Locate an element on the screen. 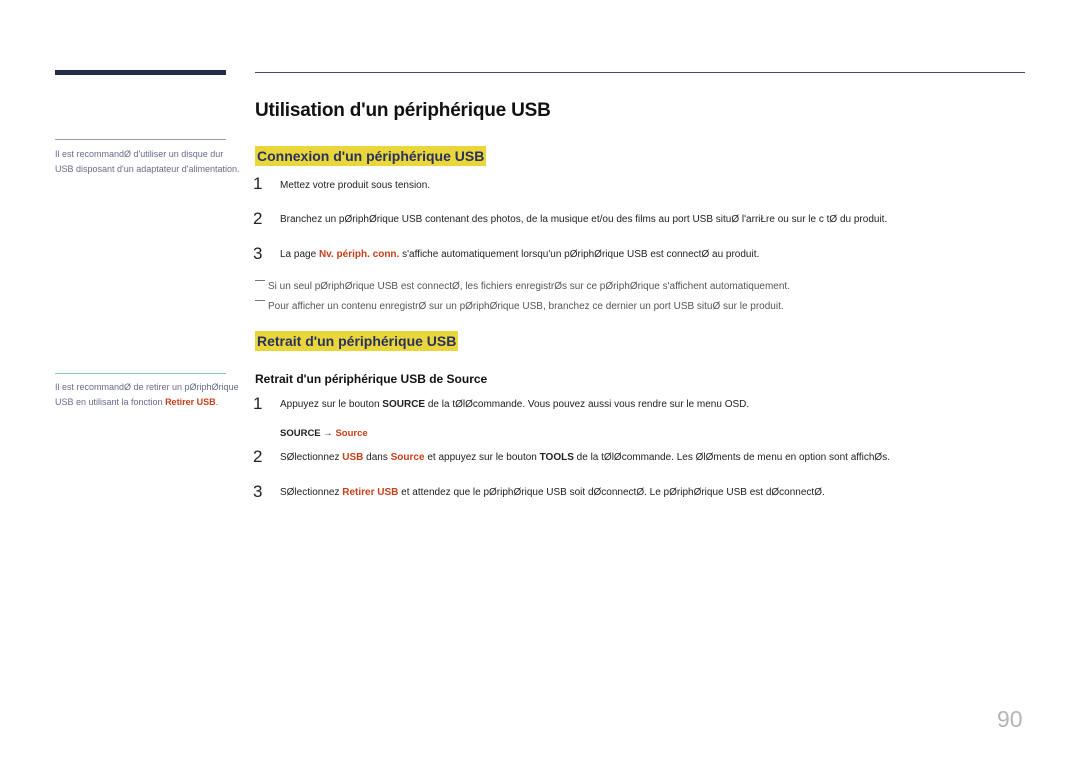  subsection-heading: Retrait d'un périphérique USB de Source is located at coordinates (371, 379).